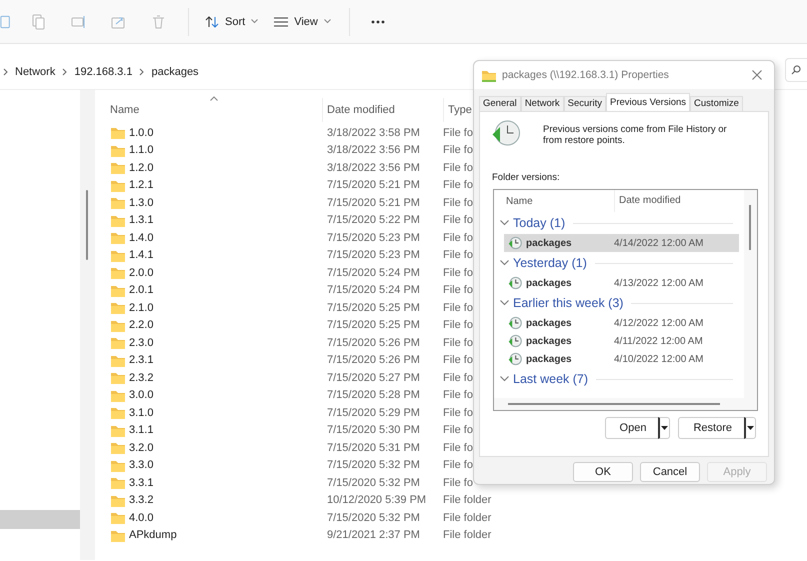  I want to click on file-name: 3.2.0, so click(141, 448).